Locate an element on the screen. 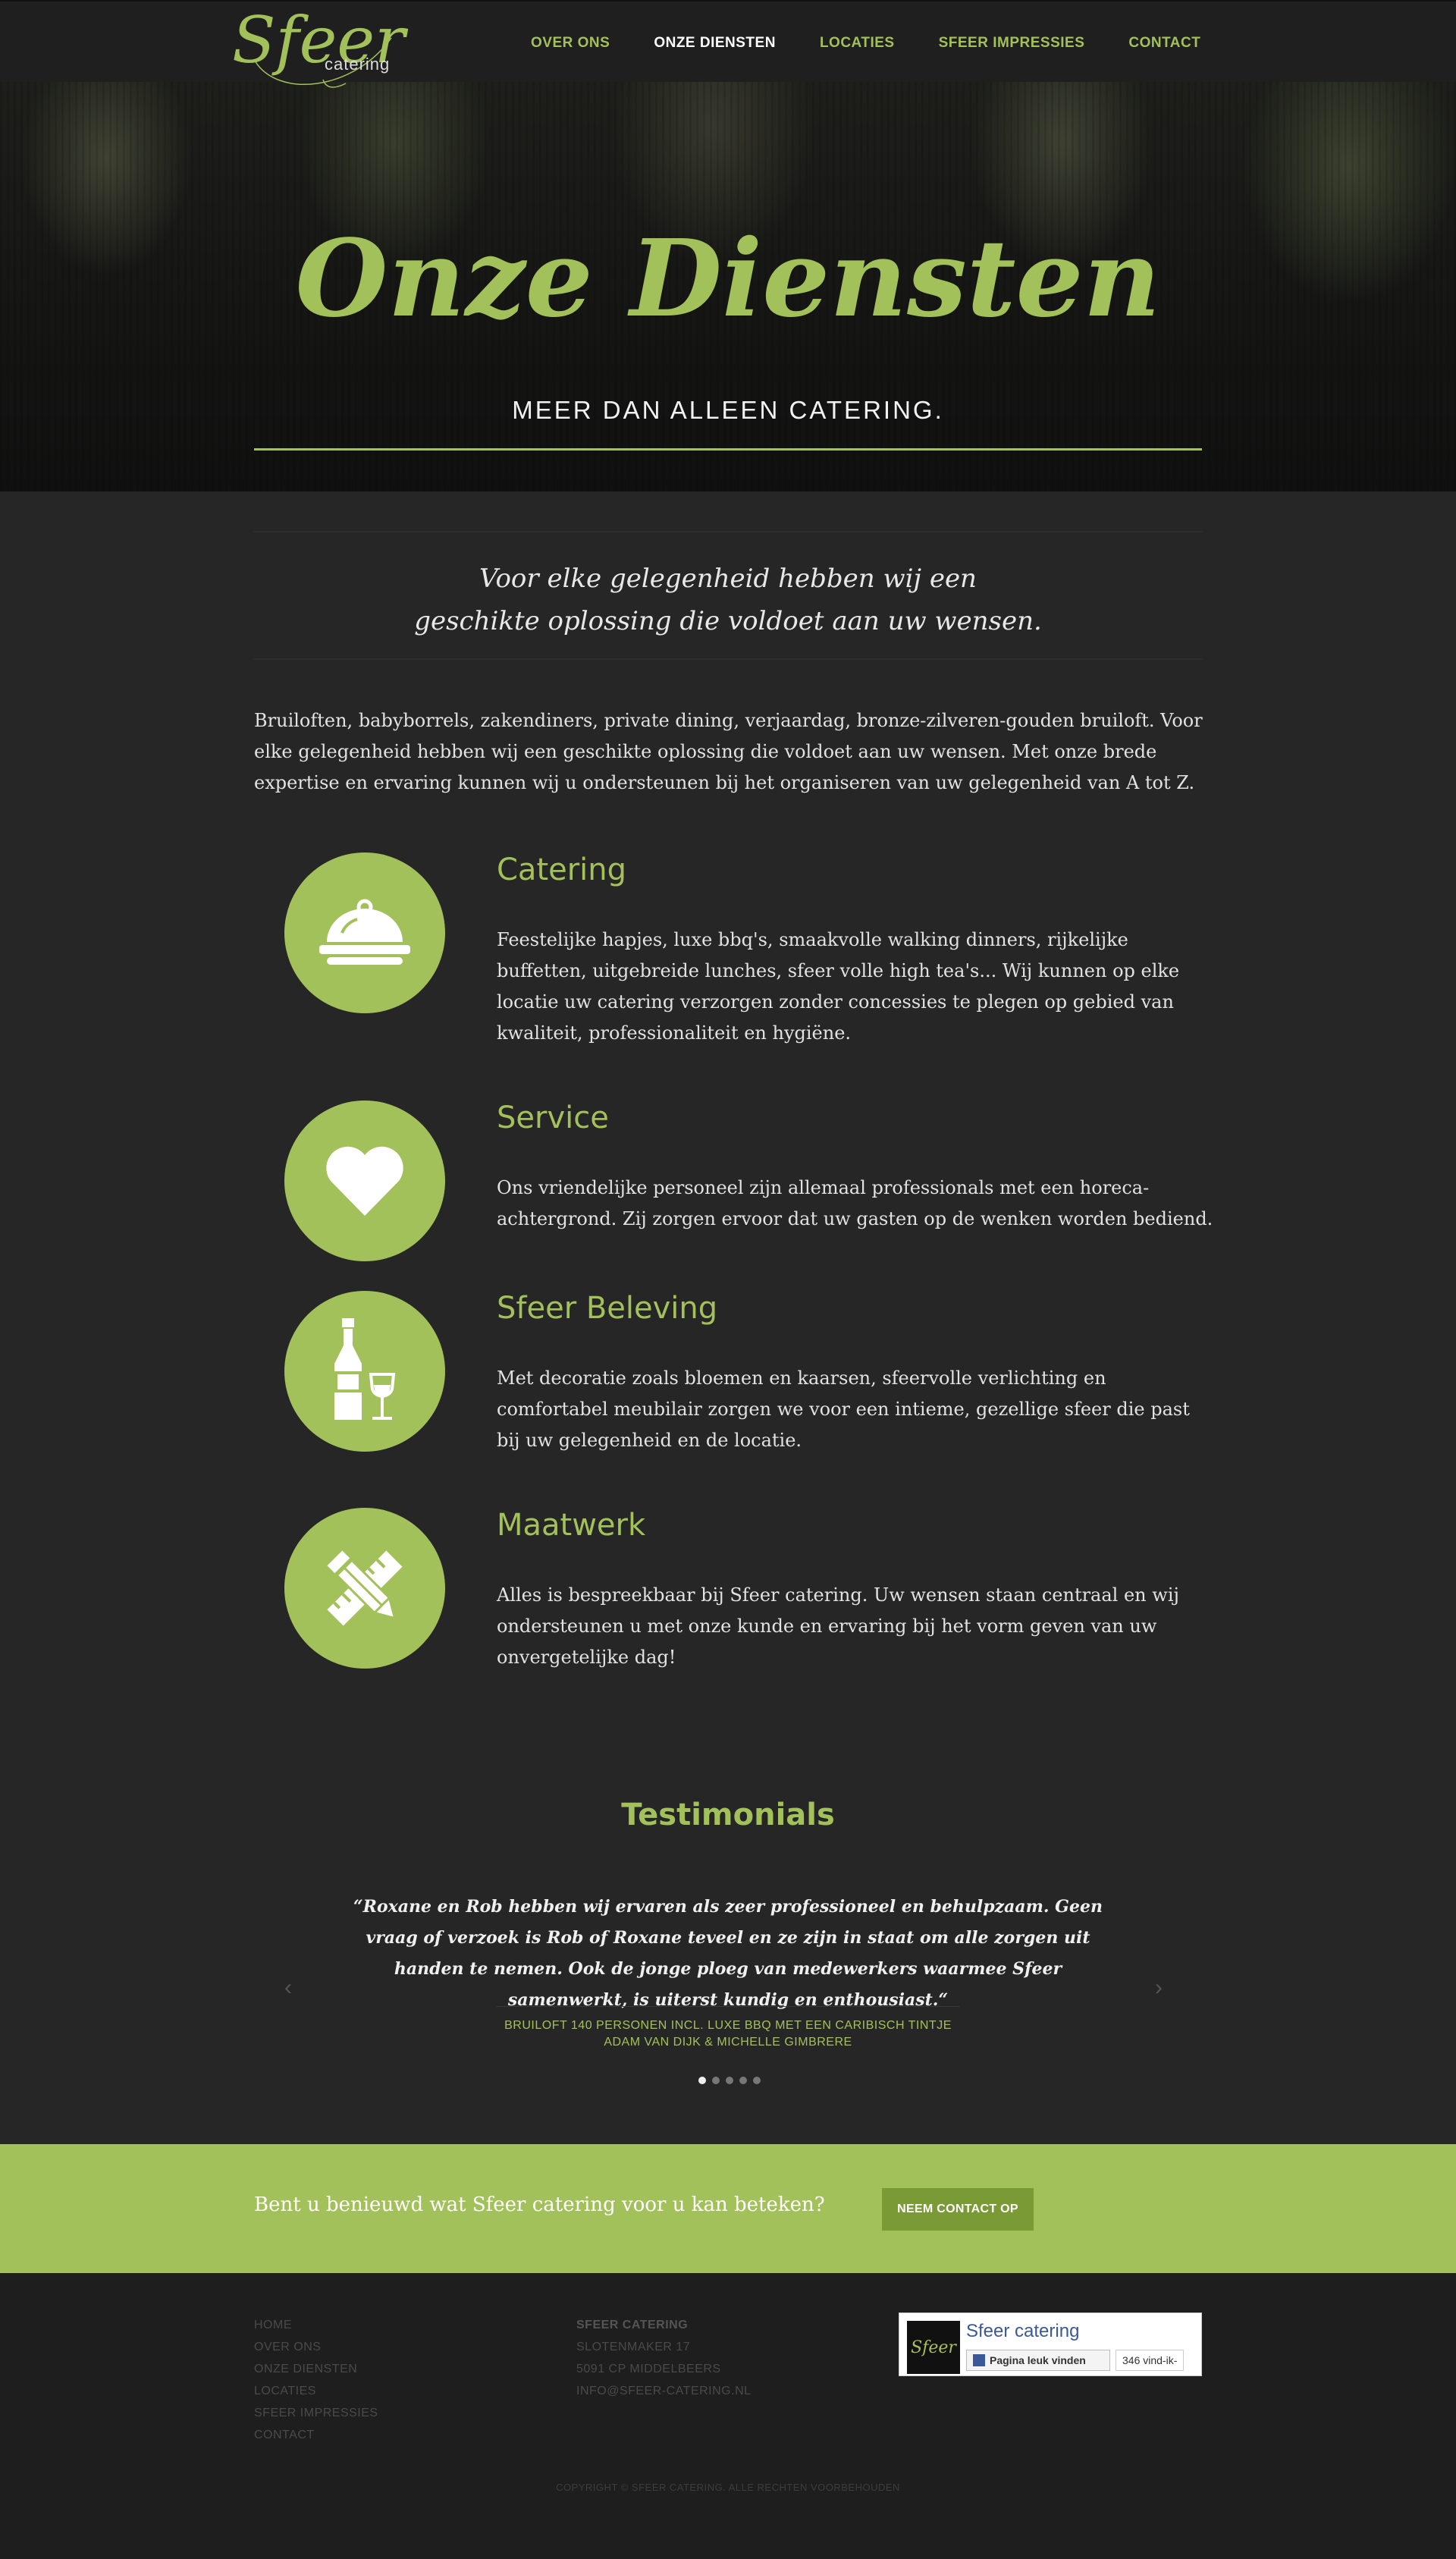 This screenshot has width=1456, height=2559. facebook-like-count: 346 vind-ik- is located at coordinates (1150, 2360).